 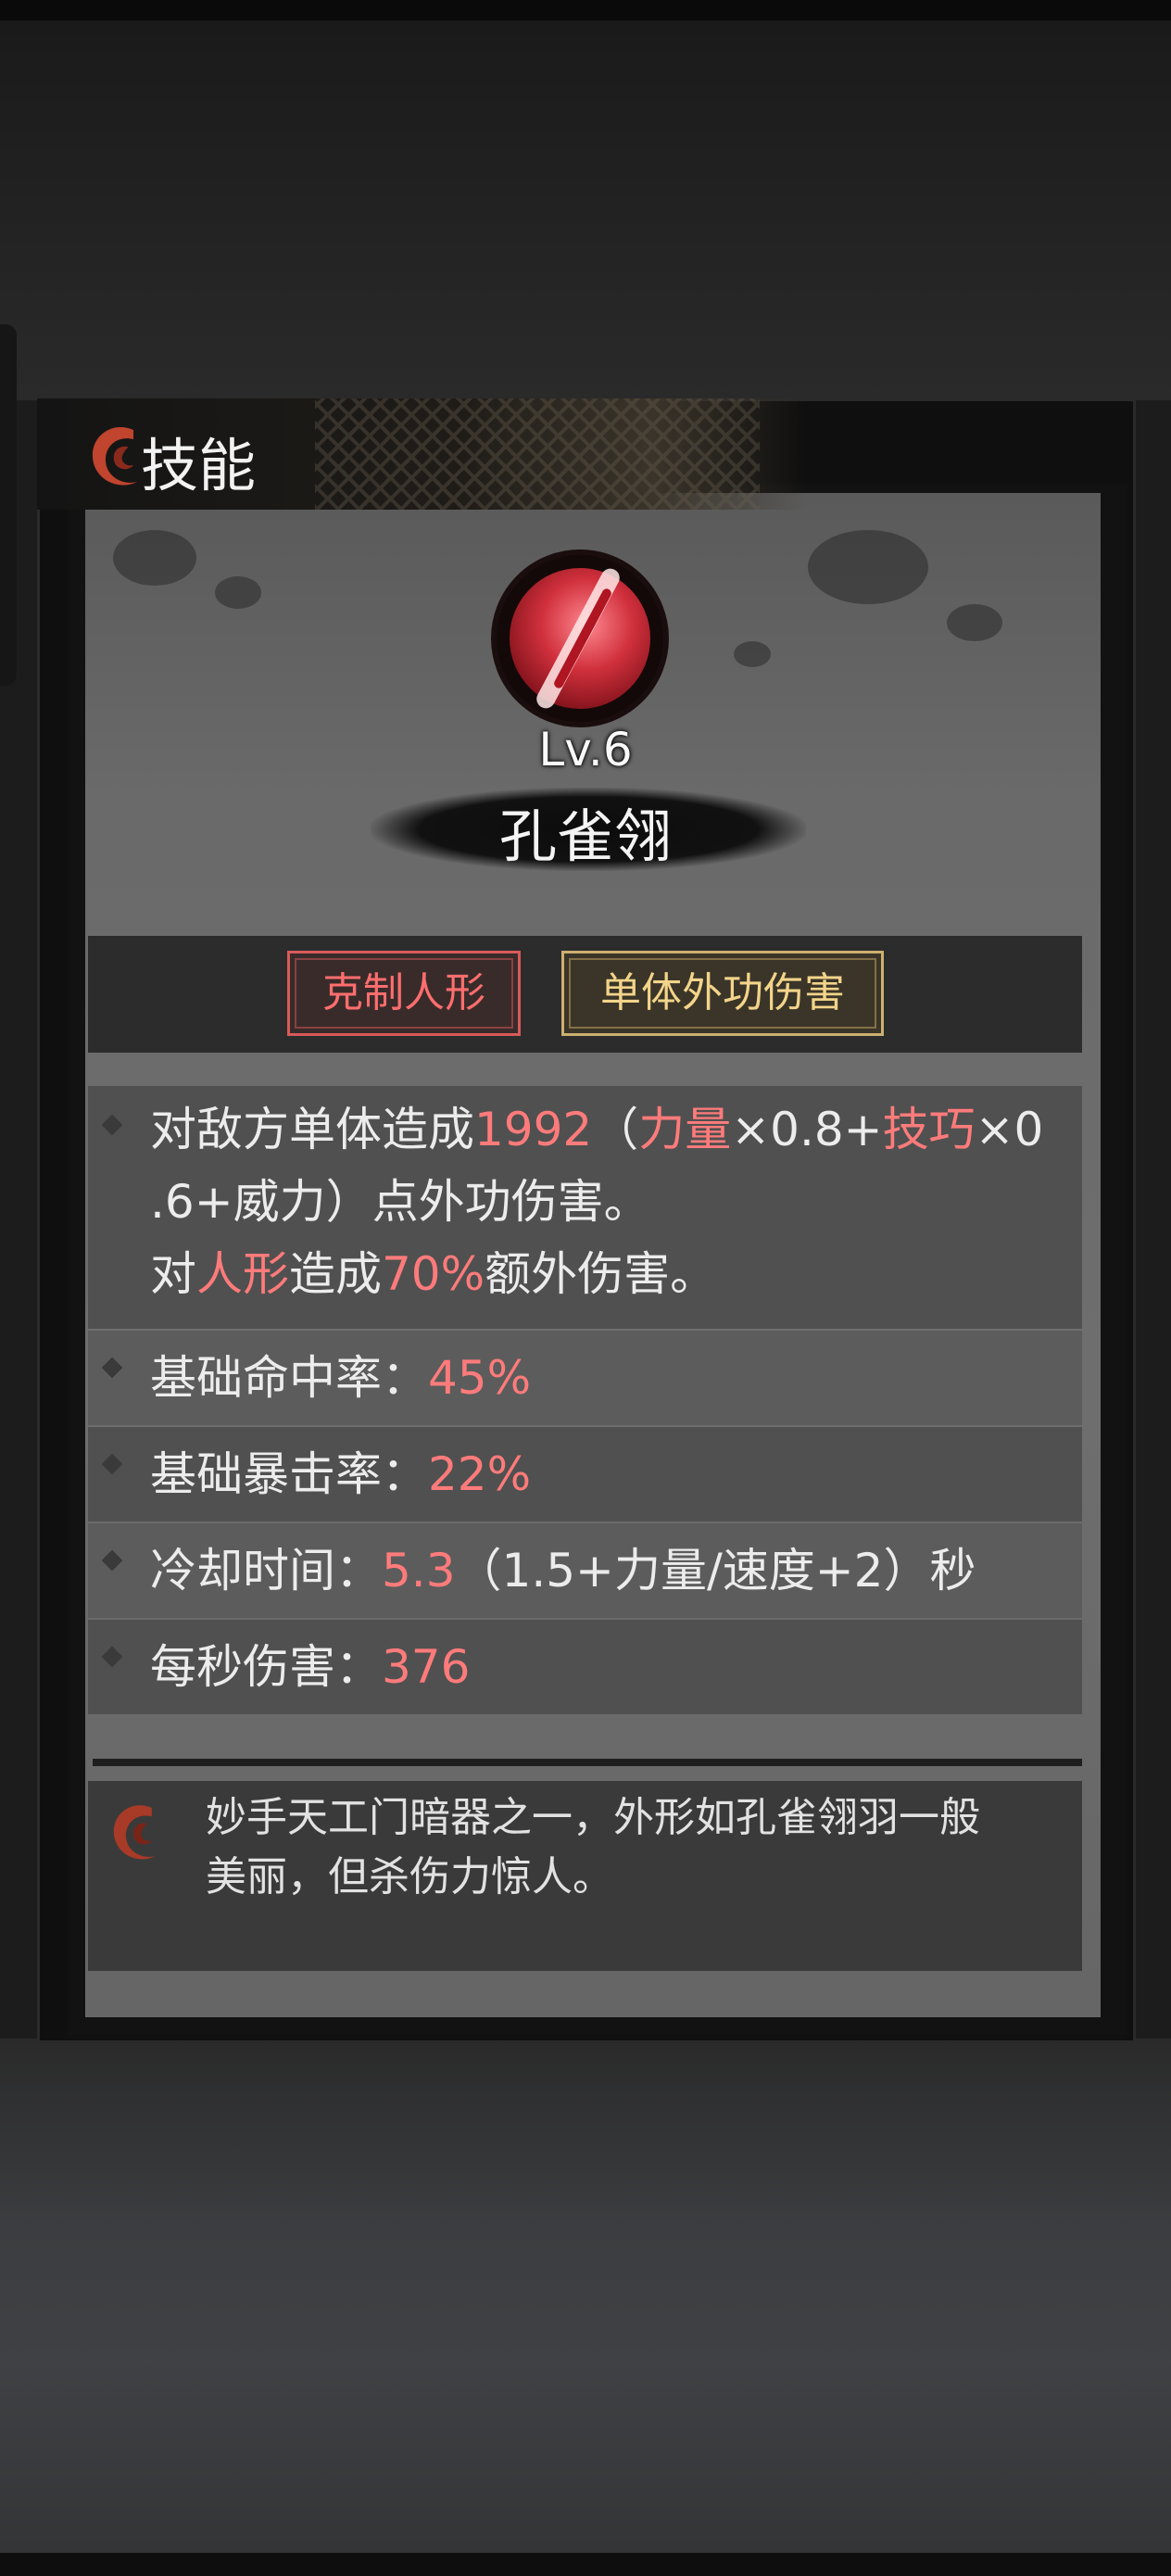 I want to click on bottom-strip, so click(x=585, y=2564).